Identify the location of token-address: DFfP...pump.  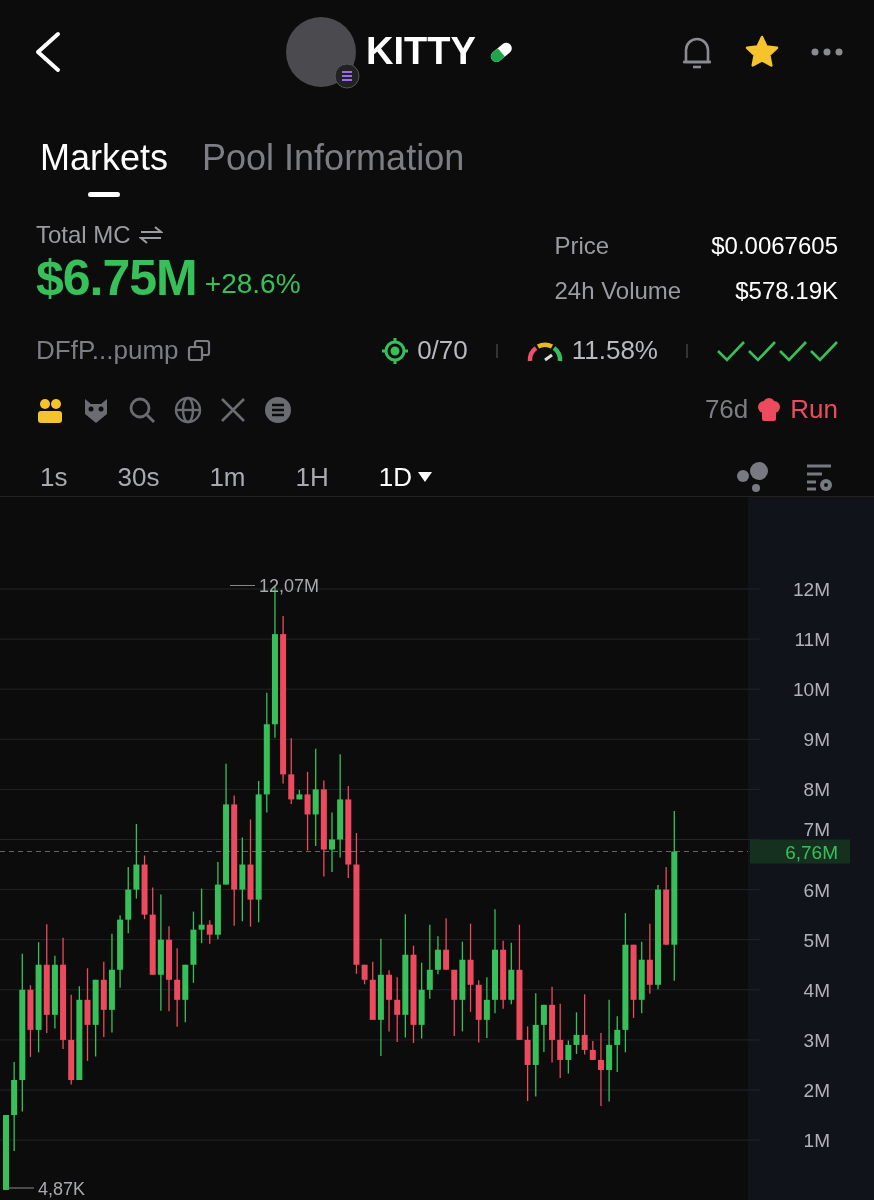
(107, 350).